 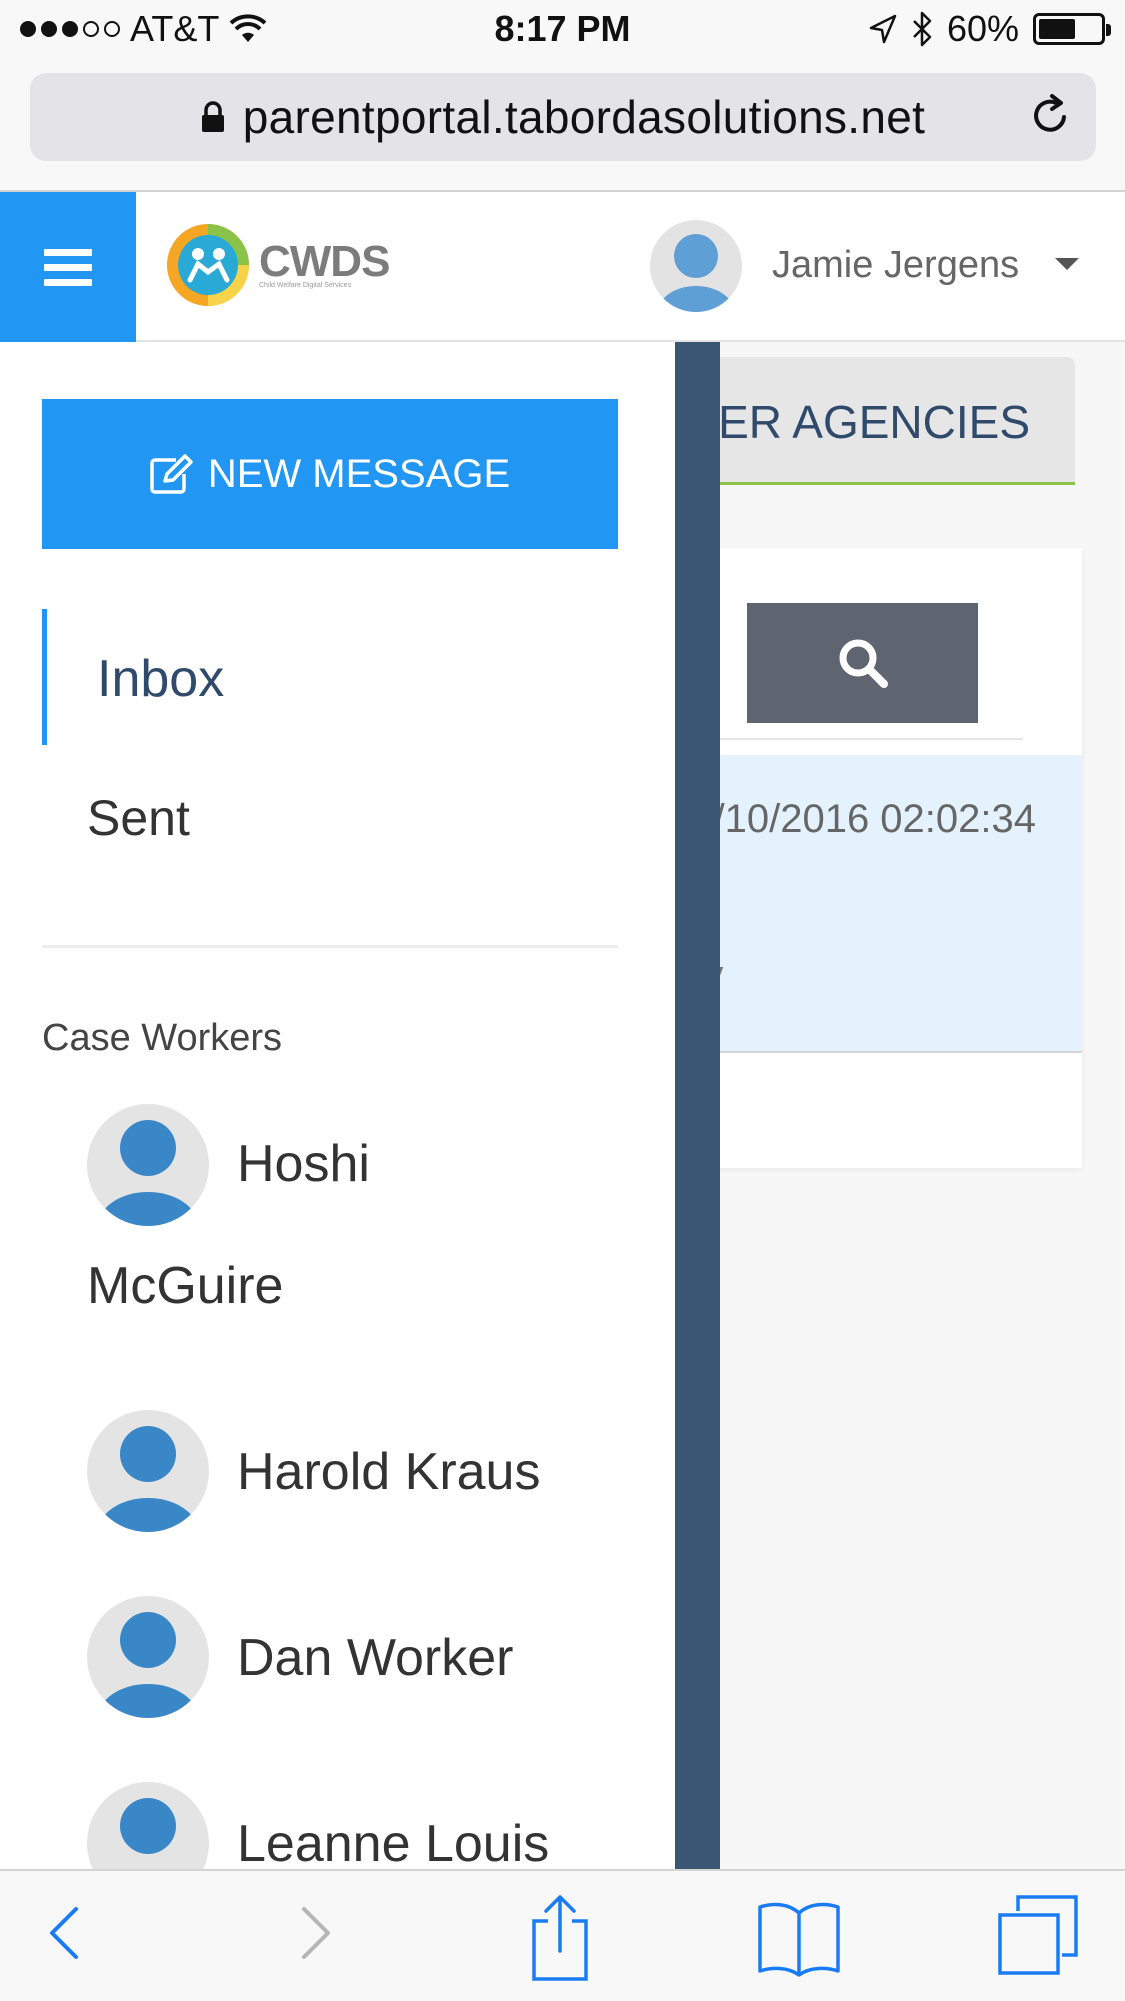 I want to click on share-icon, so click(x=560, y=1938).